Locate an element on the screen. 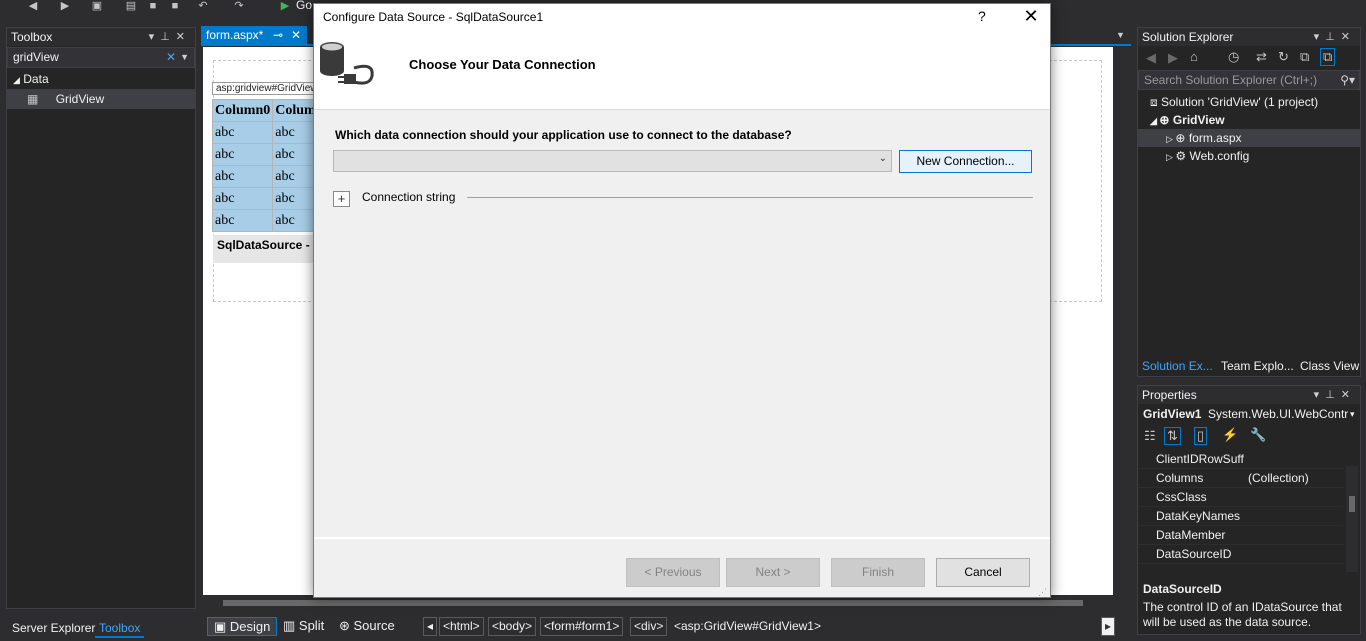 This screenshot has width=1366, height=641. categorized-icon: ☷ is located at coordinates (1150, 436).